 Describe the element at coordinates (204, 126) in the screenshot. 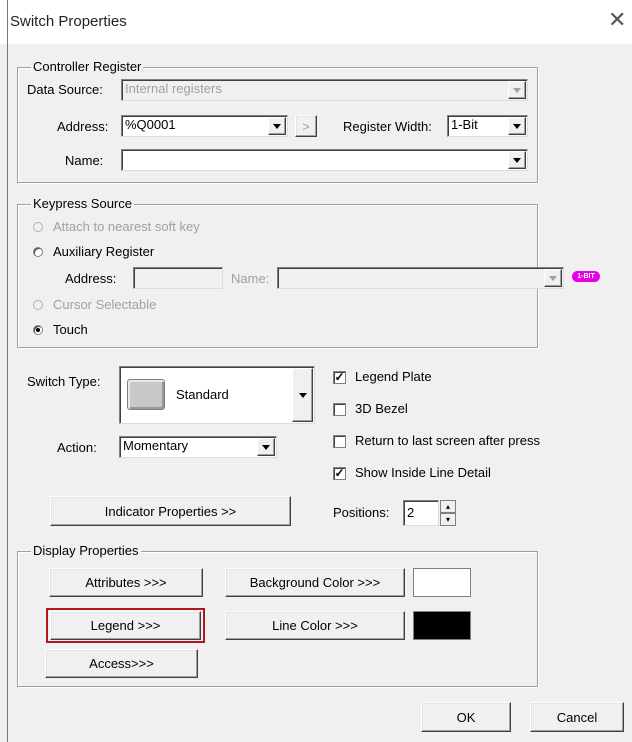

I see `address-dropdown: %Q0001` at that location.